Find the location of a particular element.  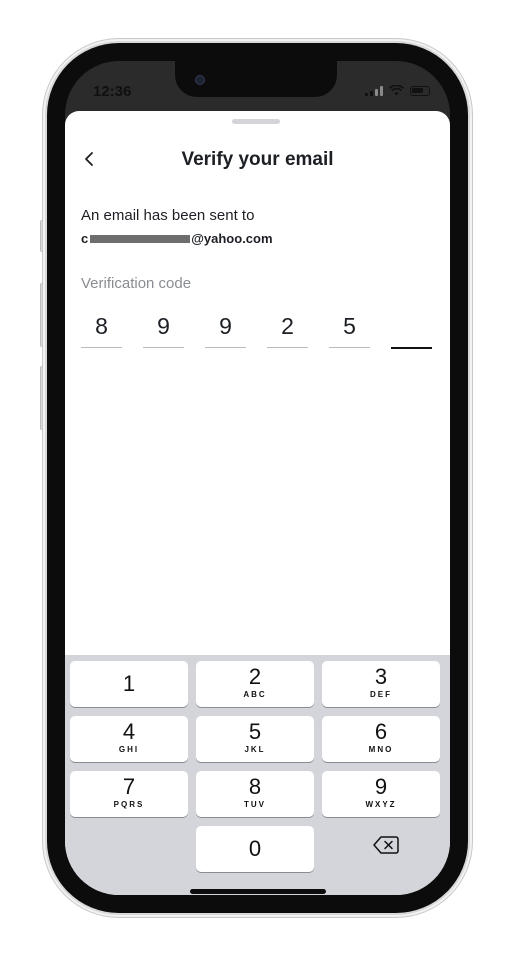

volume-down-button is located at coordinates (43, 398).